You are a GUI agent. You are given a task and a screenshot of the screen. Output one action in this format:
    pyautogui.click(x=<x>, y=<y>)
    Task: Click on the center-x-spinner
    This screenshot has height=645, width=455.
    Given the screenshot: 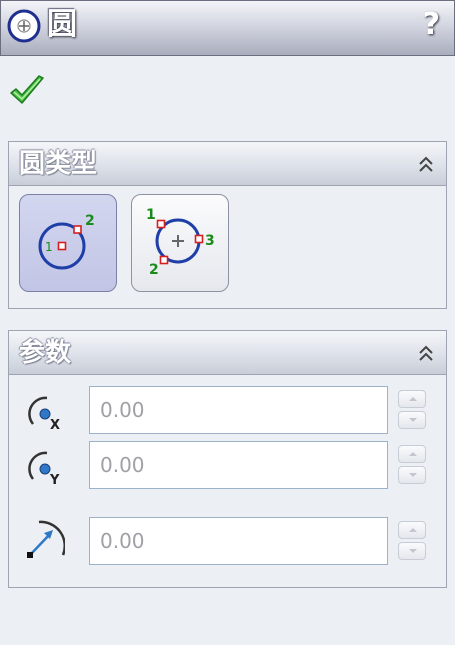 What is the action you would take?
    pyautogui.click(x=413, y=410)
    